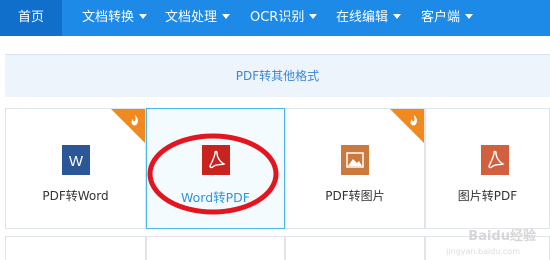  Describe the element at coordinates (108, 17) in the screenshot. I see `nav-item-label: 文档转换` at that location.